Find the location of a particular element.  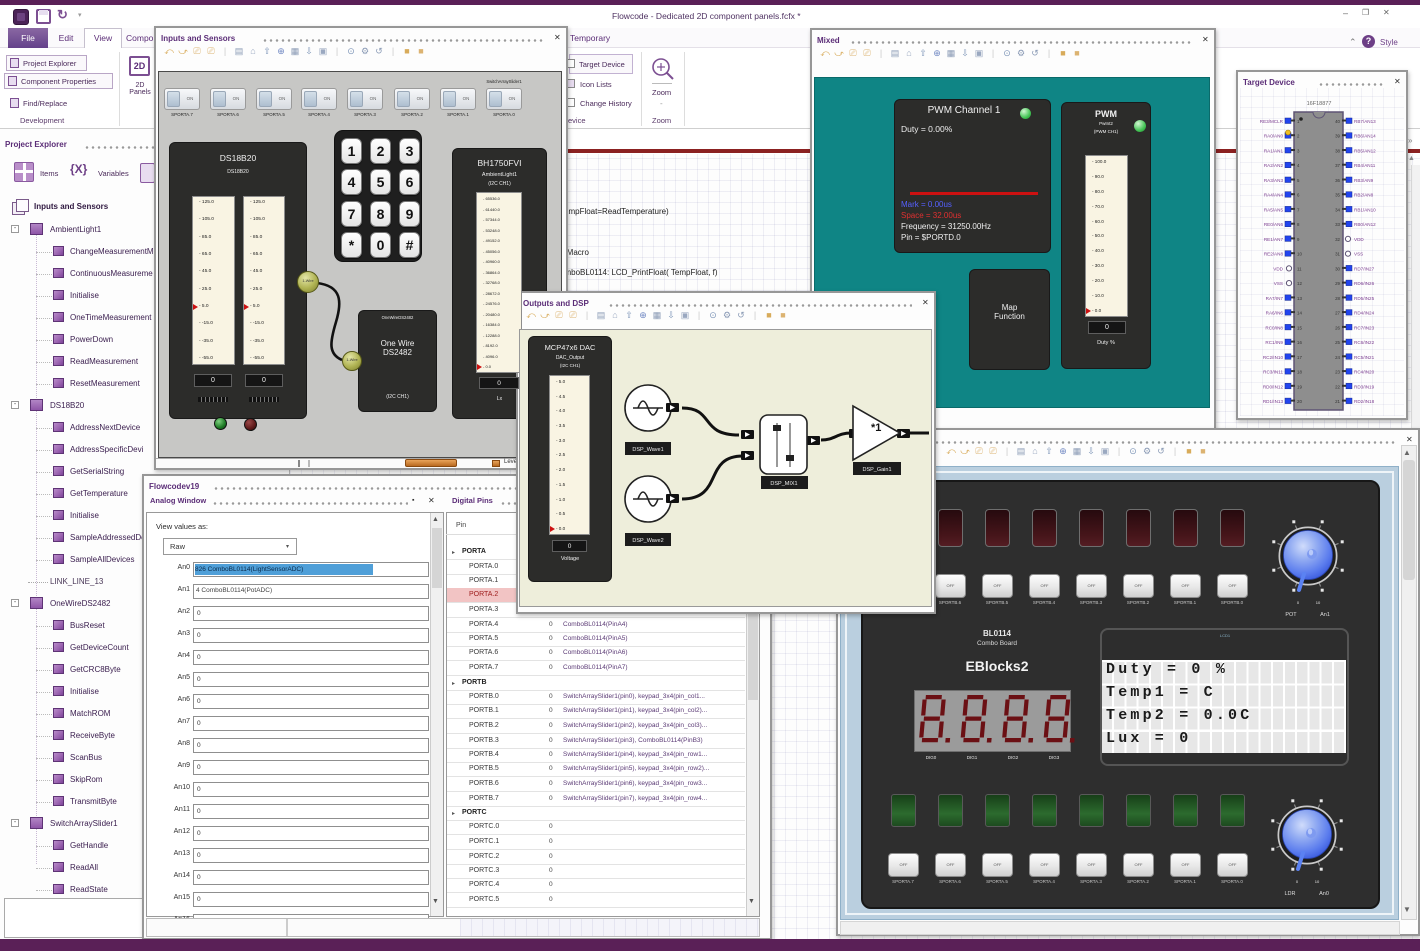

svg-text: RD1/IN13 is located at coordinates (1273, 401).